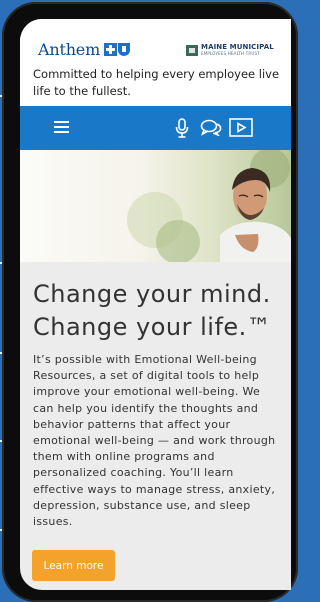  What do you see at coordinates (152, 327) in the screenshot?
I see `headline-line-2: Change your life.™` at bounding box center [152, 327].